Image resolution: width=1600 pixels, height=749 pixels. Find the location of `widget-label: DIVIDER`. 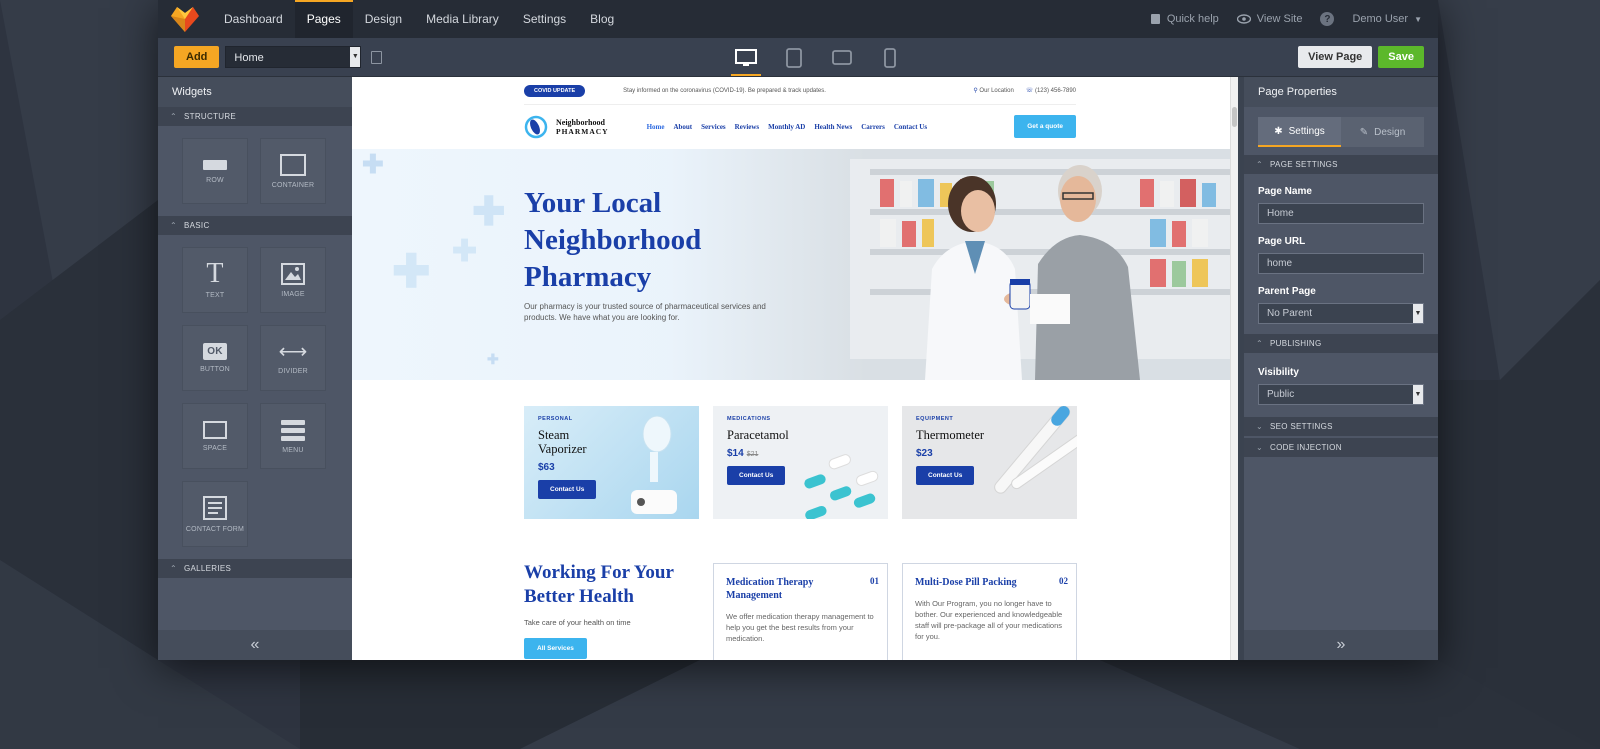

widget-label: DIVIDER is located at coordinates (293, 371).